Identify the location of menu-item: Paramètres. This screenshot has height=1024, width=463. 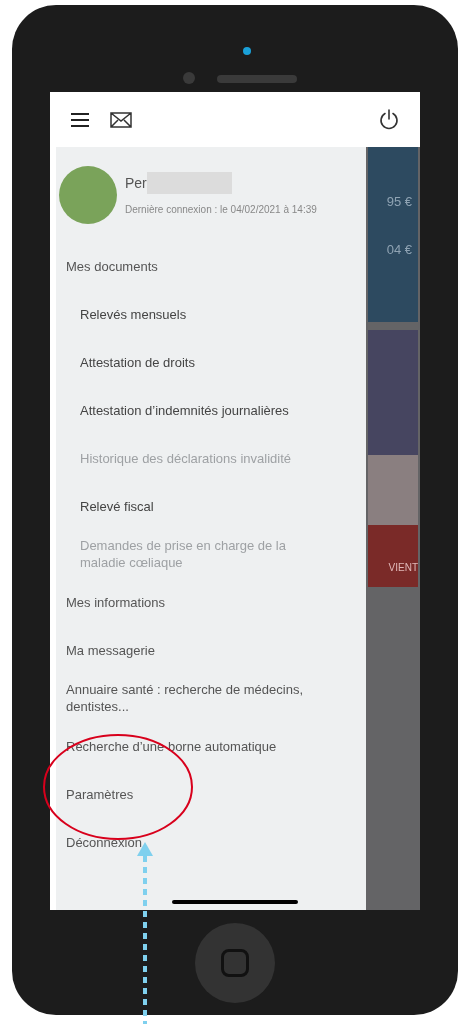
(115, 794).